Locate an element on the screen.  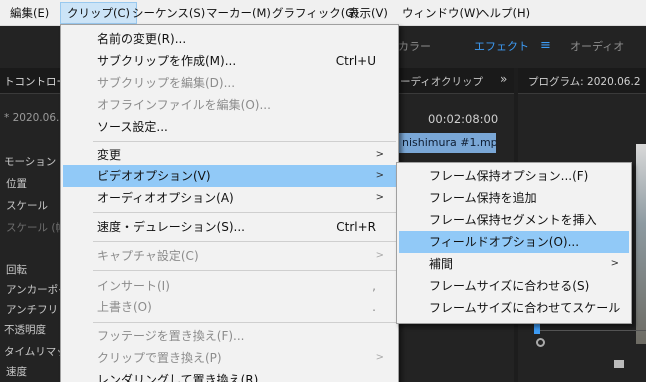
playhead-track is located at coordinates (590, 330).